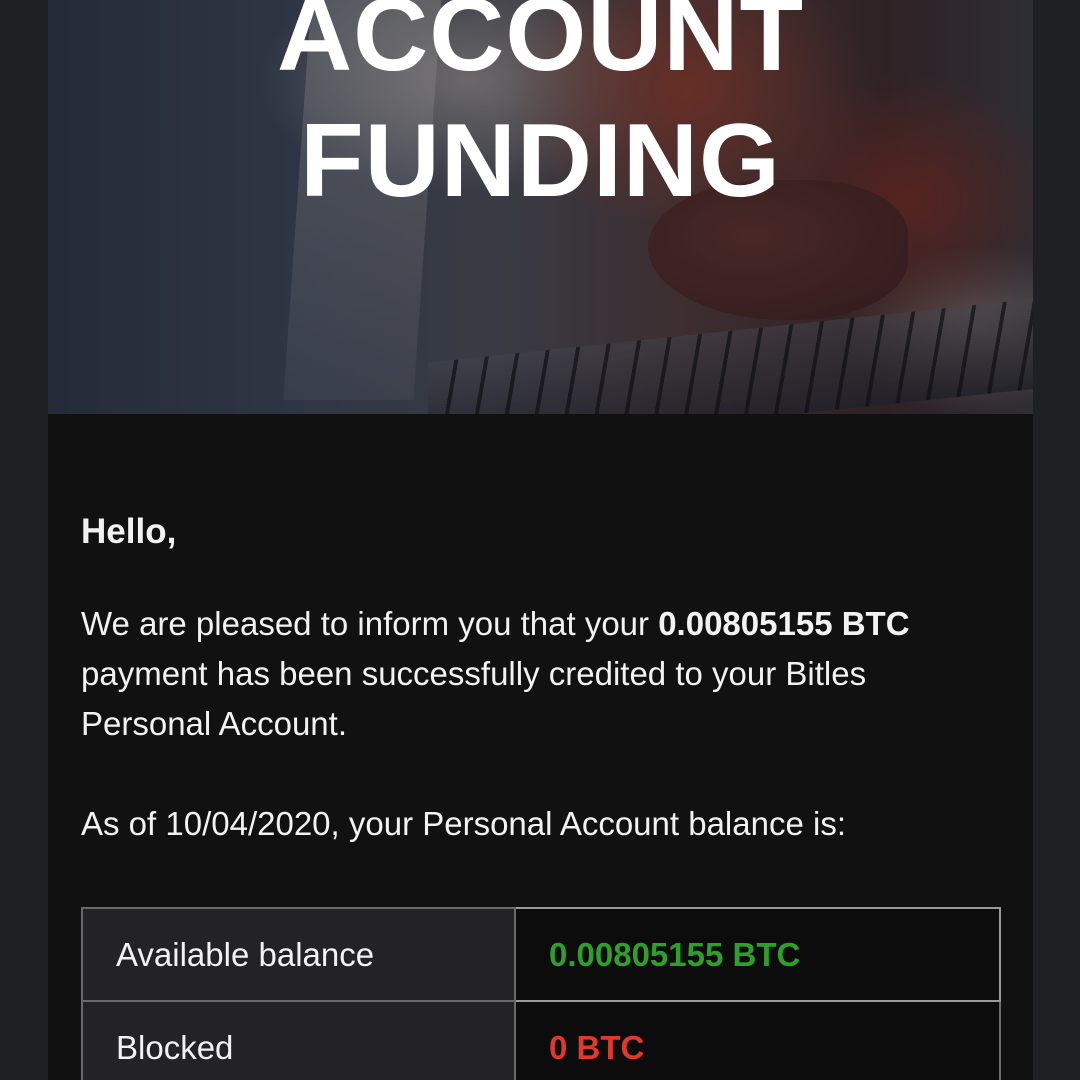 This screenshot has height=1080, width=1080. What do you see at coordinates (540, 161) in the screenshot?
I see `hero-title-line-2: FUNDING` at bounding box center [540, 161].